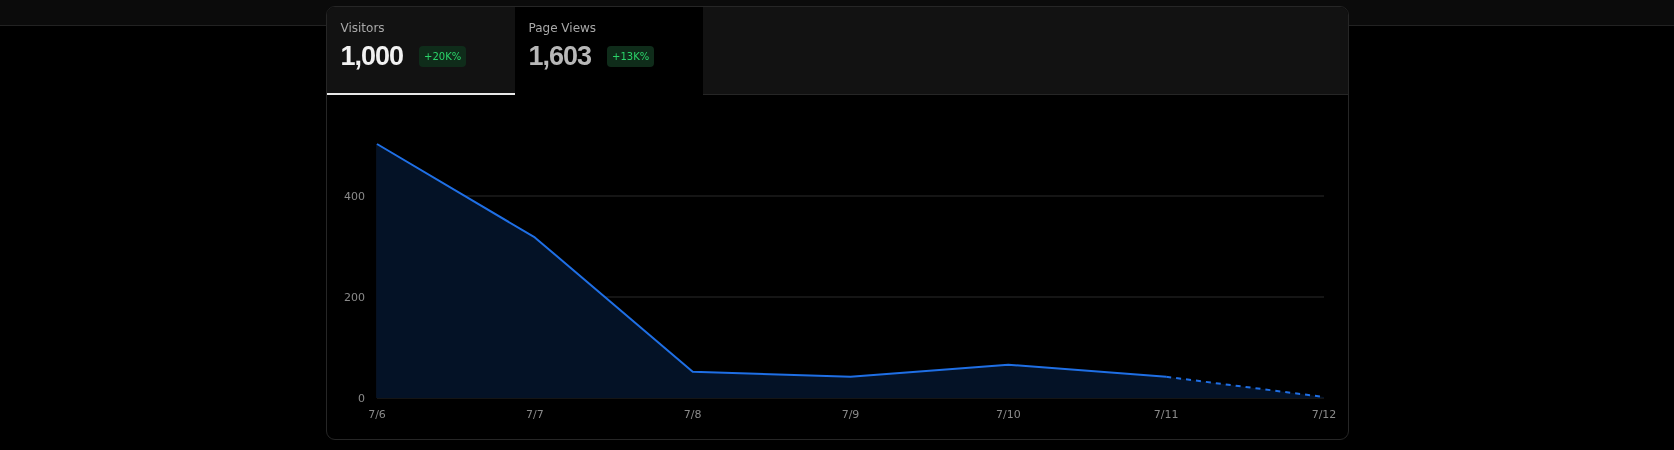 The image size is (1674, 450). Describe the element at coordinates (850, 414) in the screenshot. I see `x-axis-label: 7/9` at that location.